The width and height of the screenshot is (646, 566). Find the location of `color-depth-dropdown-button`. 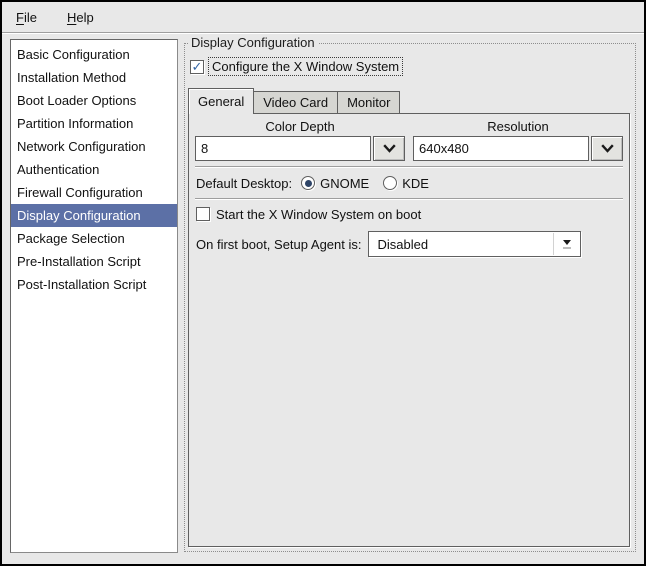

color-depth-dropdown-button is located at coordinates (389, 148).